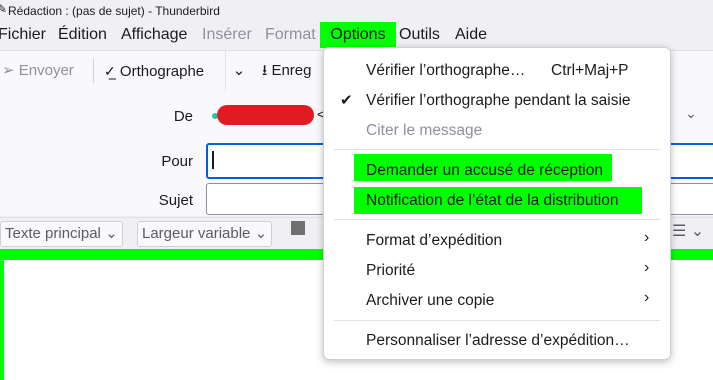  Describe the element at coordinates (82, 35) in the screenshot. I see `menu-edition: Édition` at that location.